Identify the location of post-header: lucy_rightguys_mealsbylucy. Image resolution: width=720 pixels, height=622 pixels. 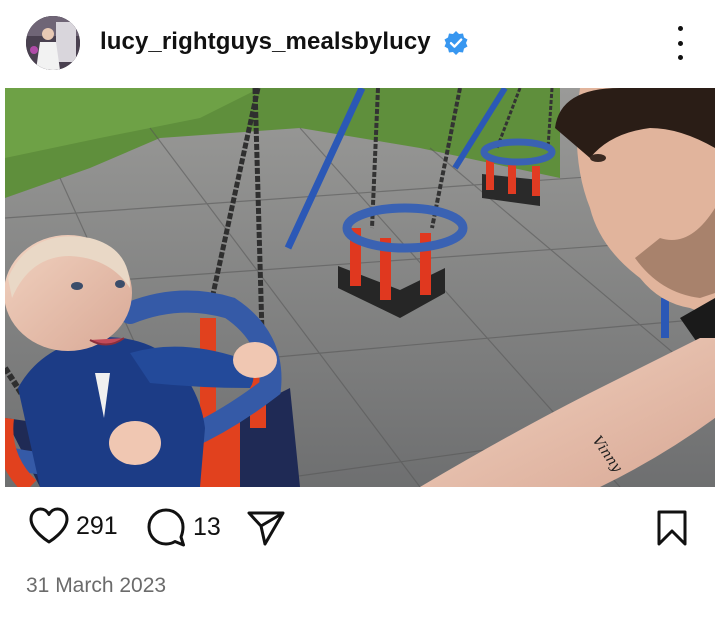
(360, 44).